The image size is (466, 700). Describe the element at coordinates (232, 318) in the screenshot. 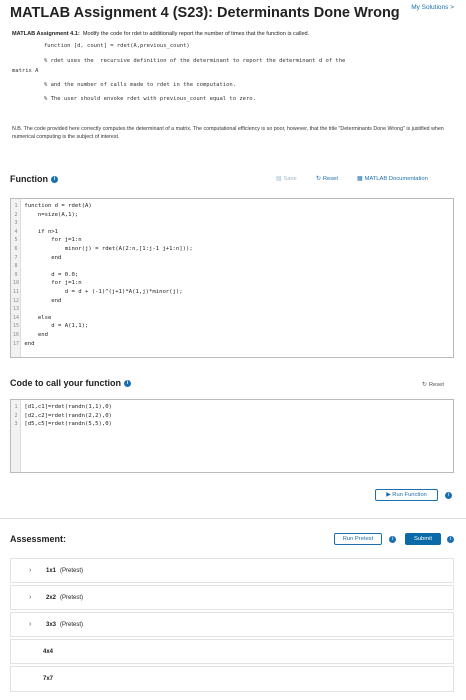

I see `code-line: 14 else` at that location.